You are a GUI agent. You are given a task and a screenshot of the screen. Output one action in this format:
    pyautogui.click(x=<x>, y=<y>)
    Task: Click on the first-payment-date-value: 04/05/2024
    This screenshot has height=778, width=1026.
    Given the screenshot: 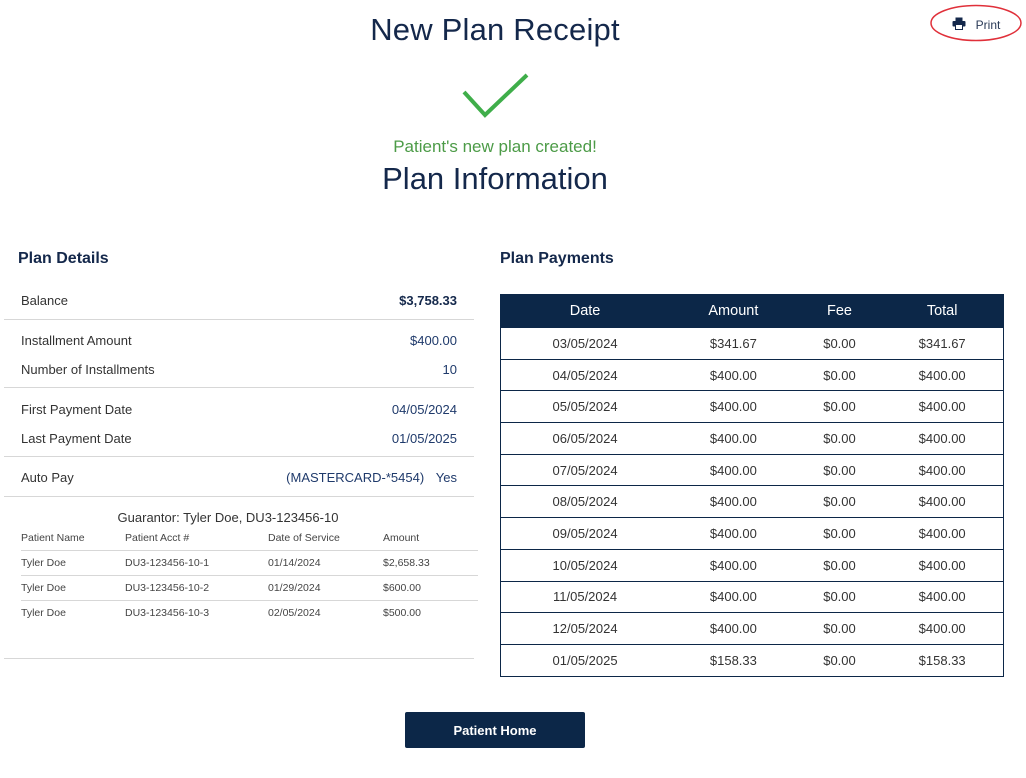 What is the action you would take?
    pyautogui.click(x=424, y=409)
    